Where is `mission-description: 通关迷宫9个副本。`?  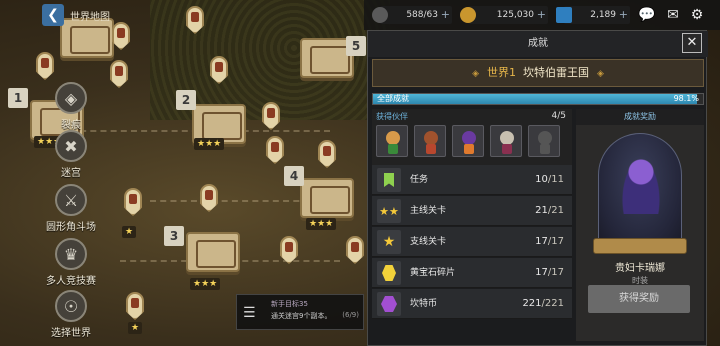
mission-description: 通关迷宫9个副本。 is located at coordinates (301, 316).